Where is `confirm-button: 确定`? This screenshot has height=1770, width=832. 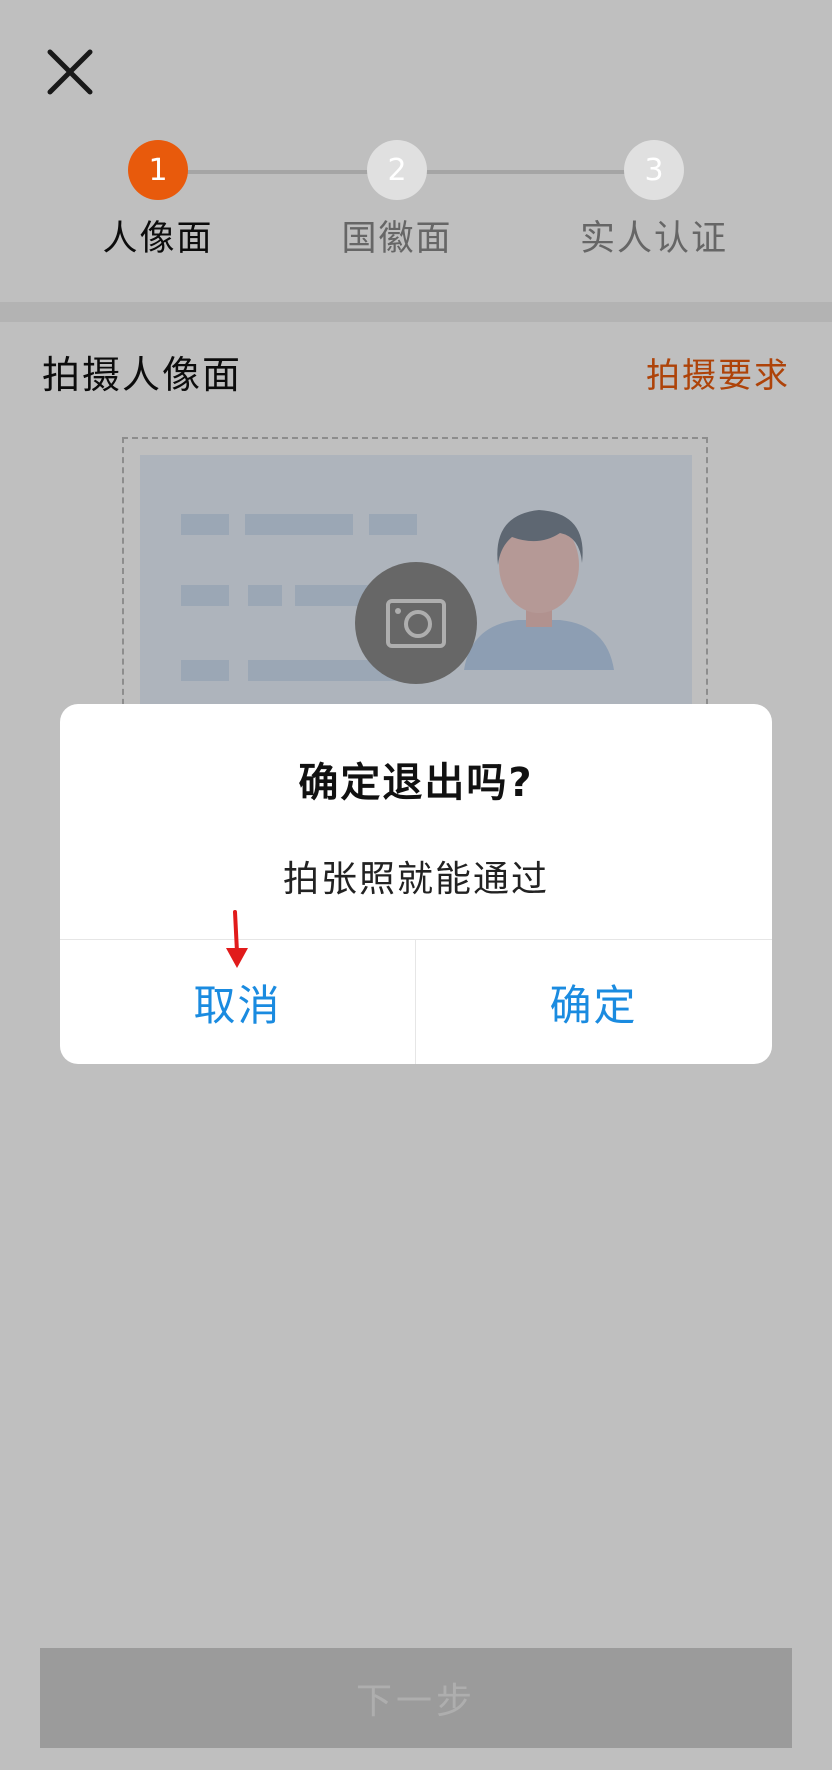
confirm-button: 确定 is located at coordinates (593, 1002).